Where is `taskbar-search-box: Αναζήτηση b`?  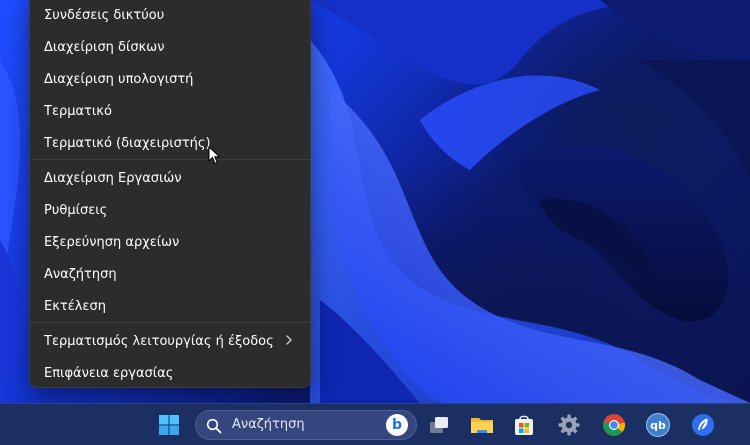
taskbar-search-box: Αναζήτηση b is located at coordinates (306, 425).